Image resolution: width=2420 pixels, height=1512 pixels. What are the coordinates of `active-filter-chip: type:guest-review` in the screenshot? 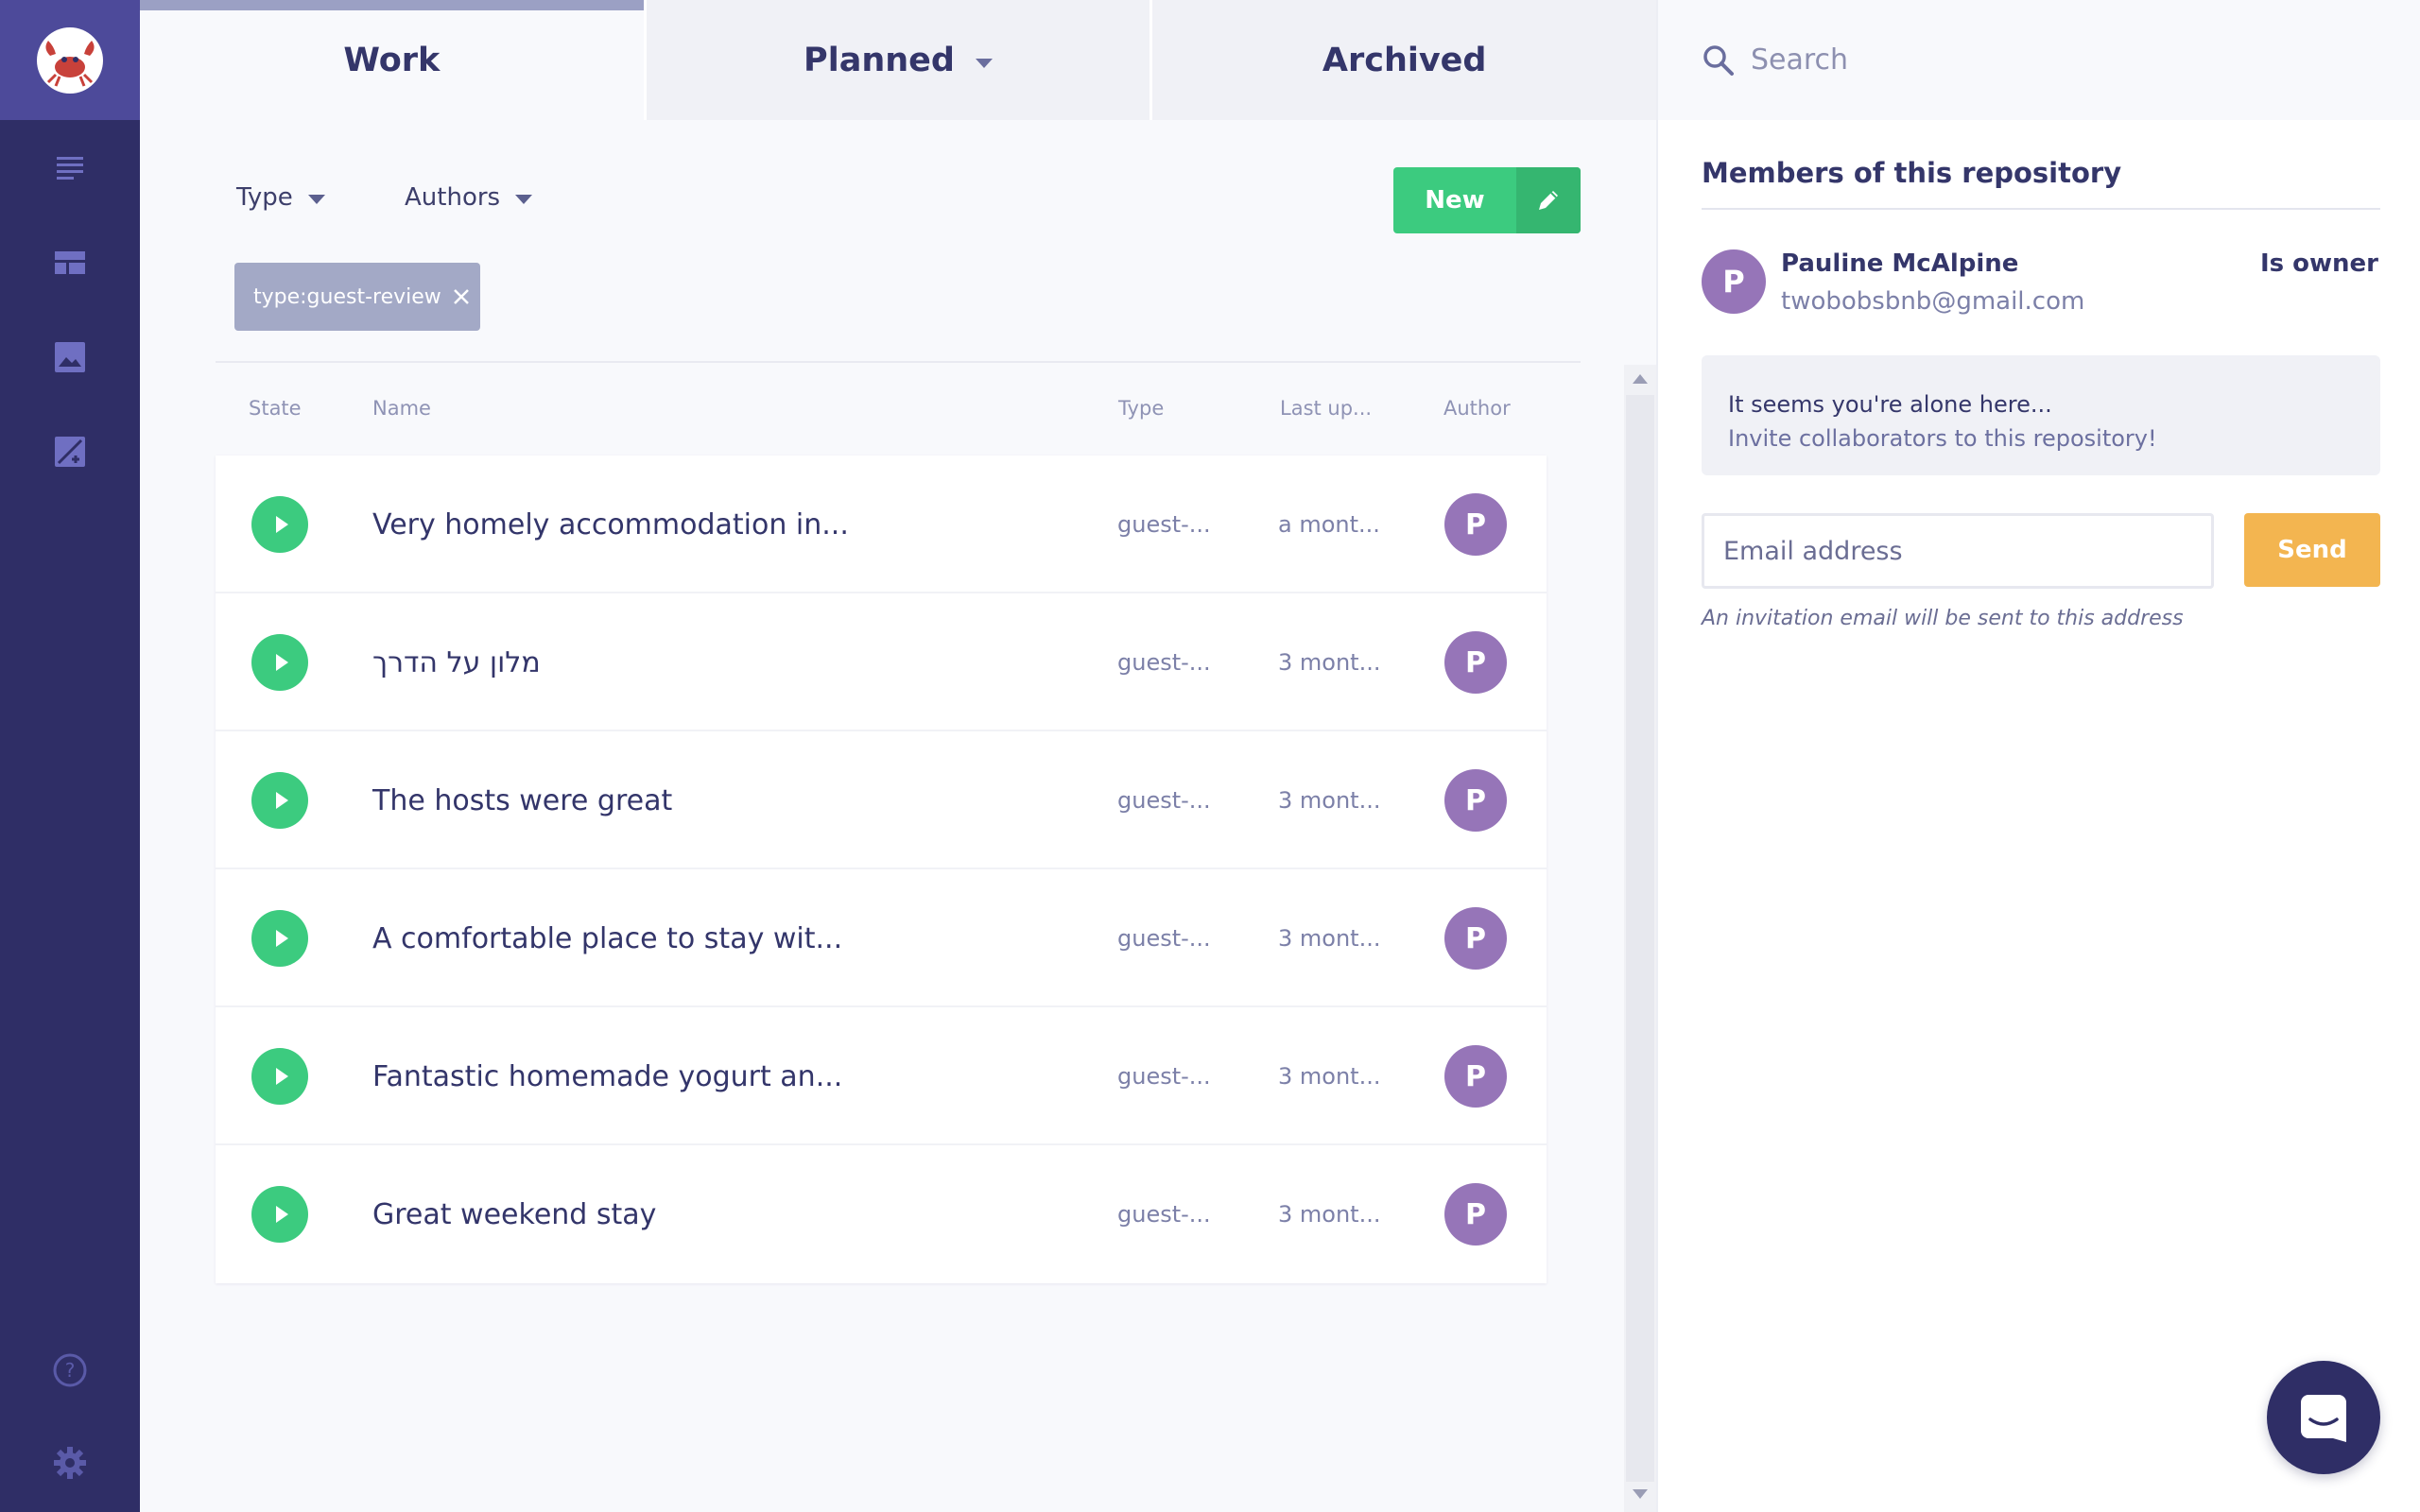 It's located at (357, 297).